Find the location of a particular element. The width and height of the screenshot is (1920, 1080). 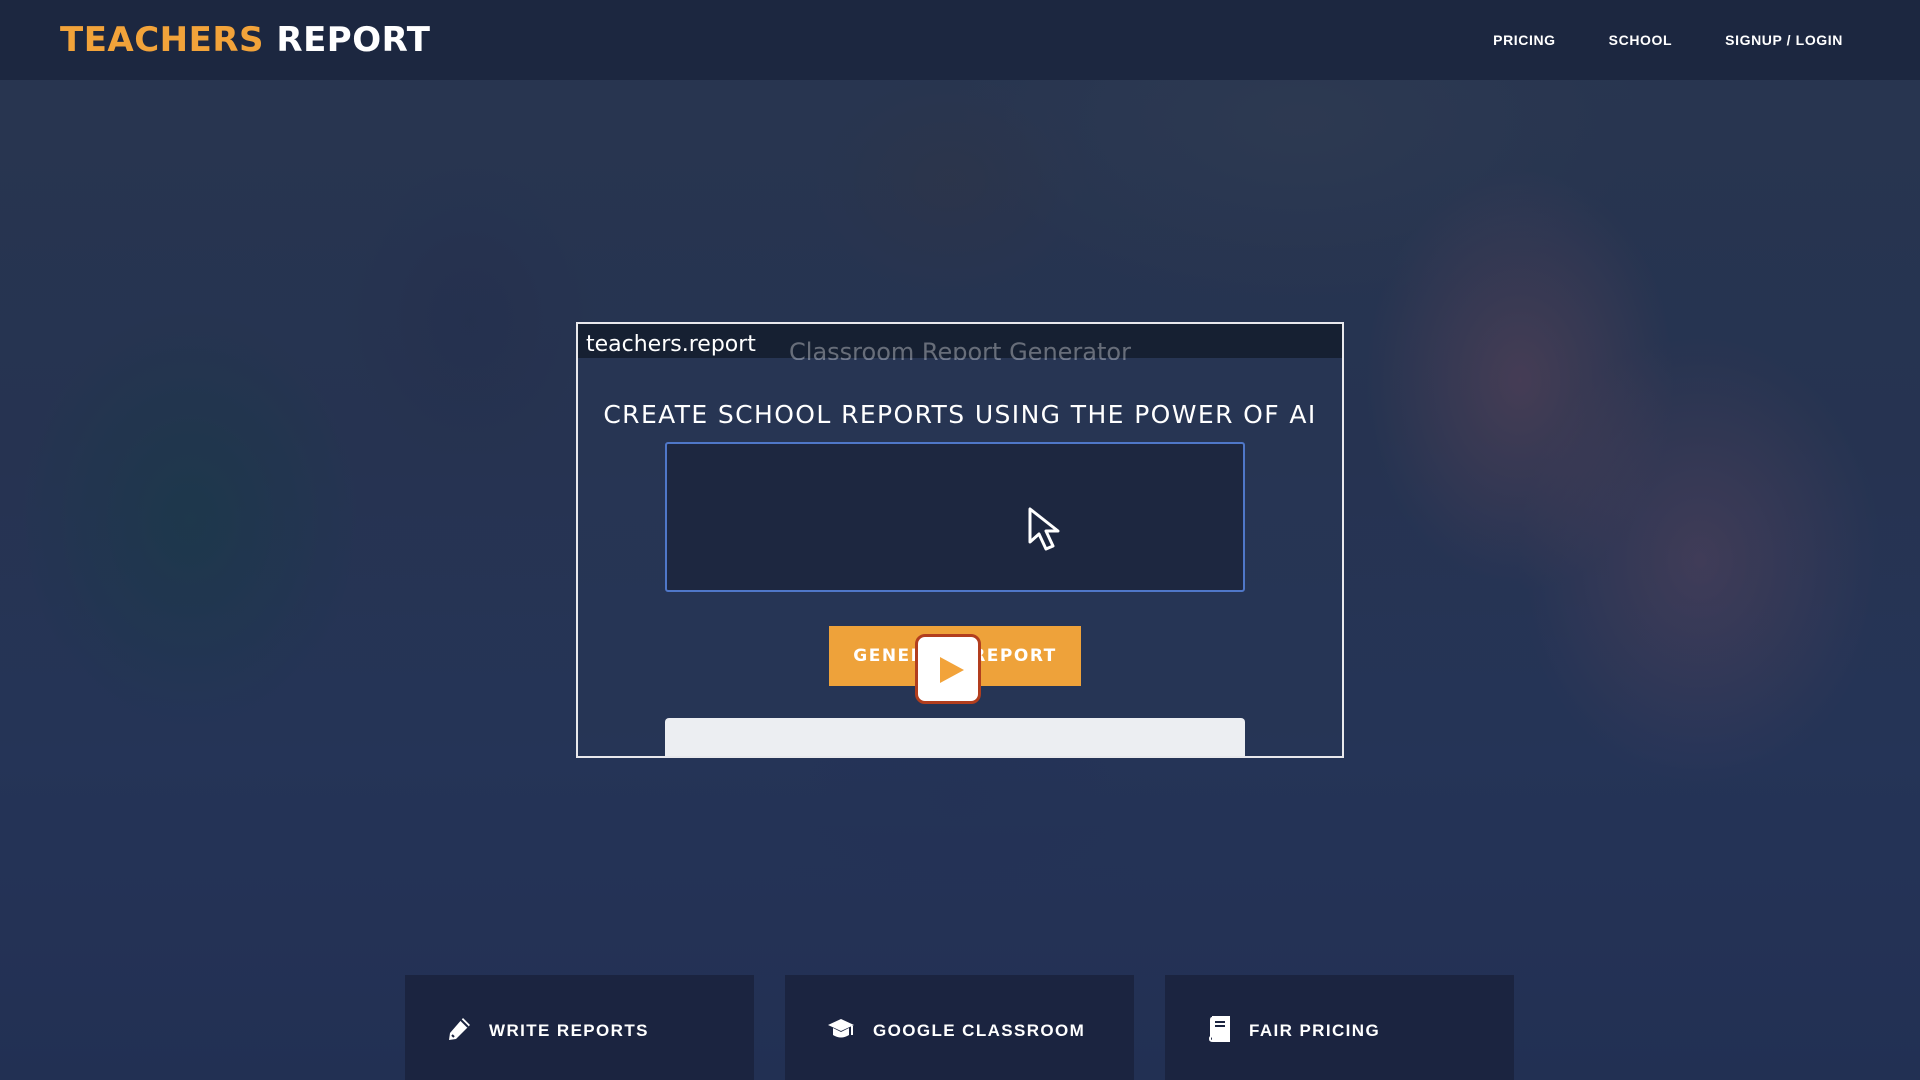

feature-card-fair-pricing: FAIR PRICING is located at coordinates (1339, 1027).